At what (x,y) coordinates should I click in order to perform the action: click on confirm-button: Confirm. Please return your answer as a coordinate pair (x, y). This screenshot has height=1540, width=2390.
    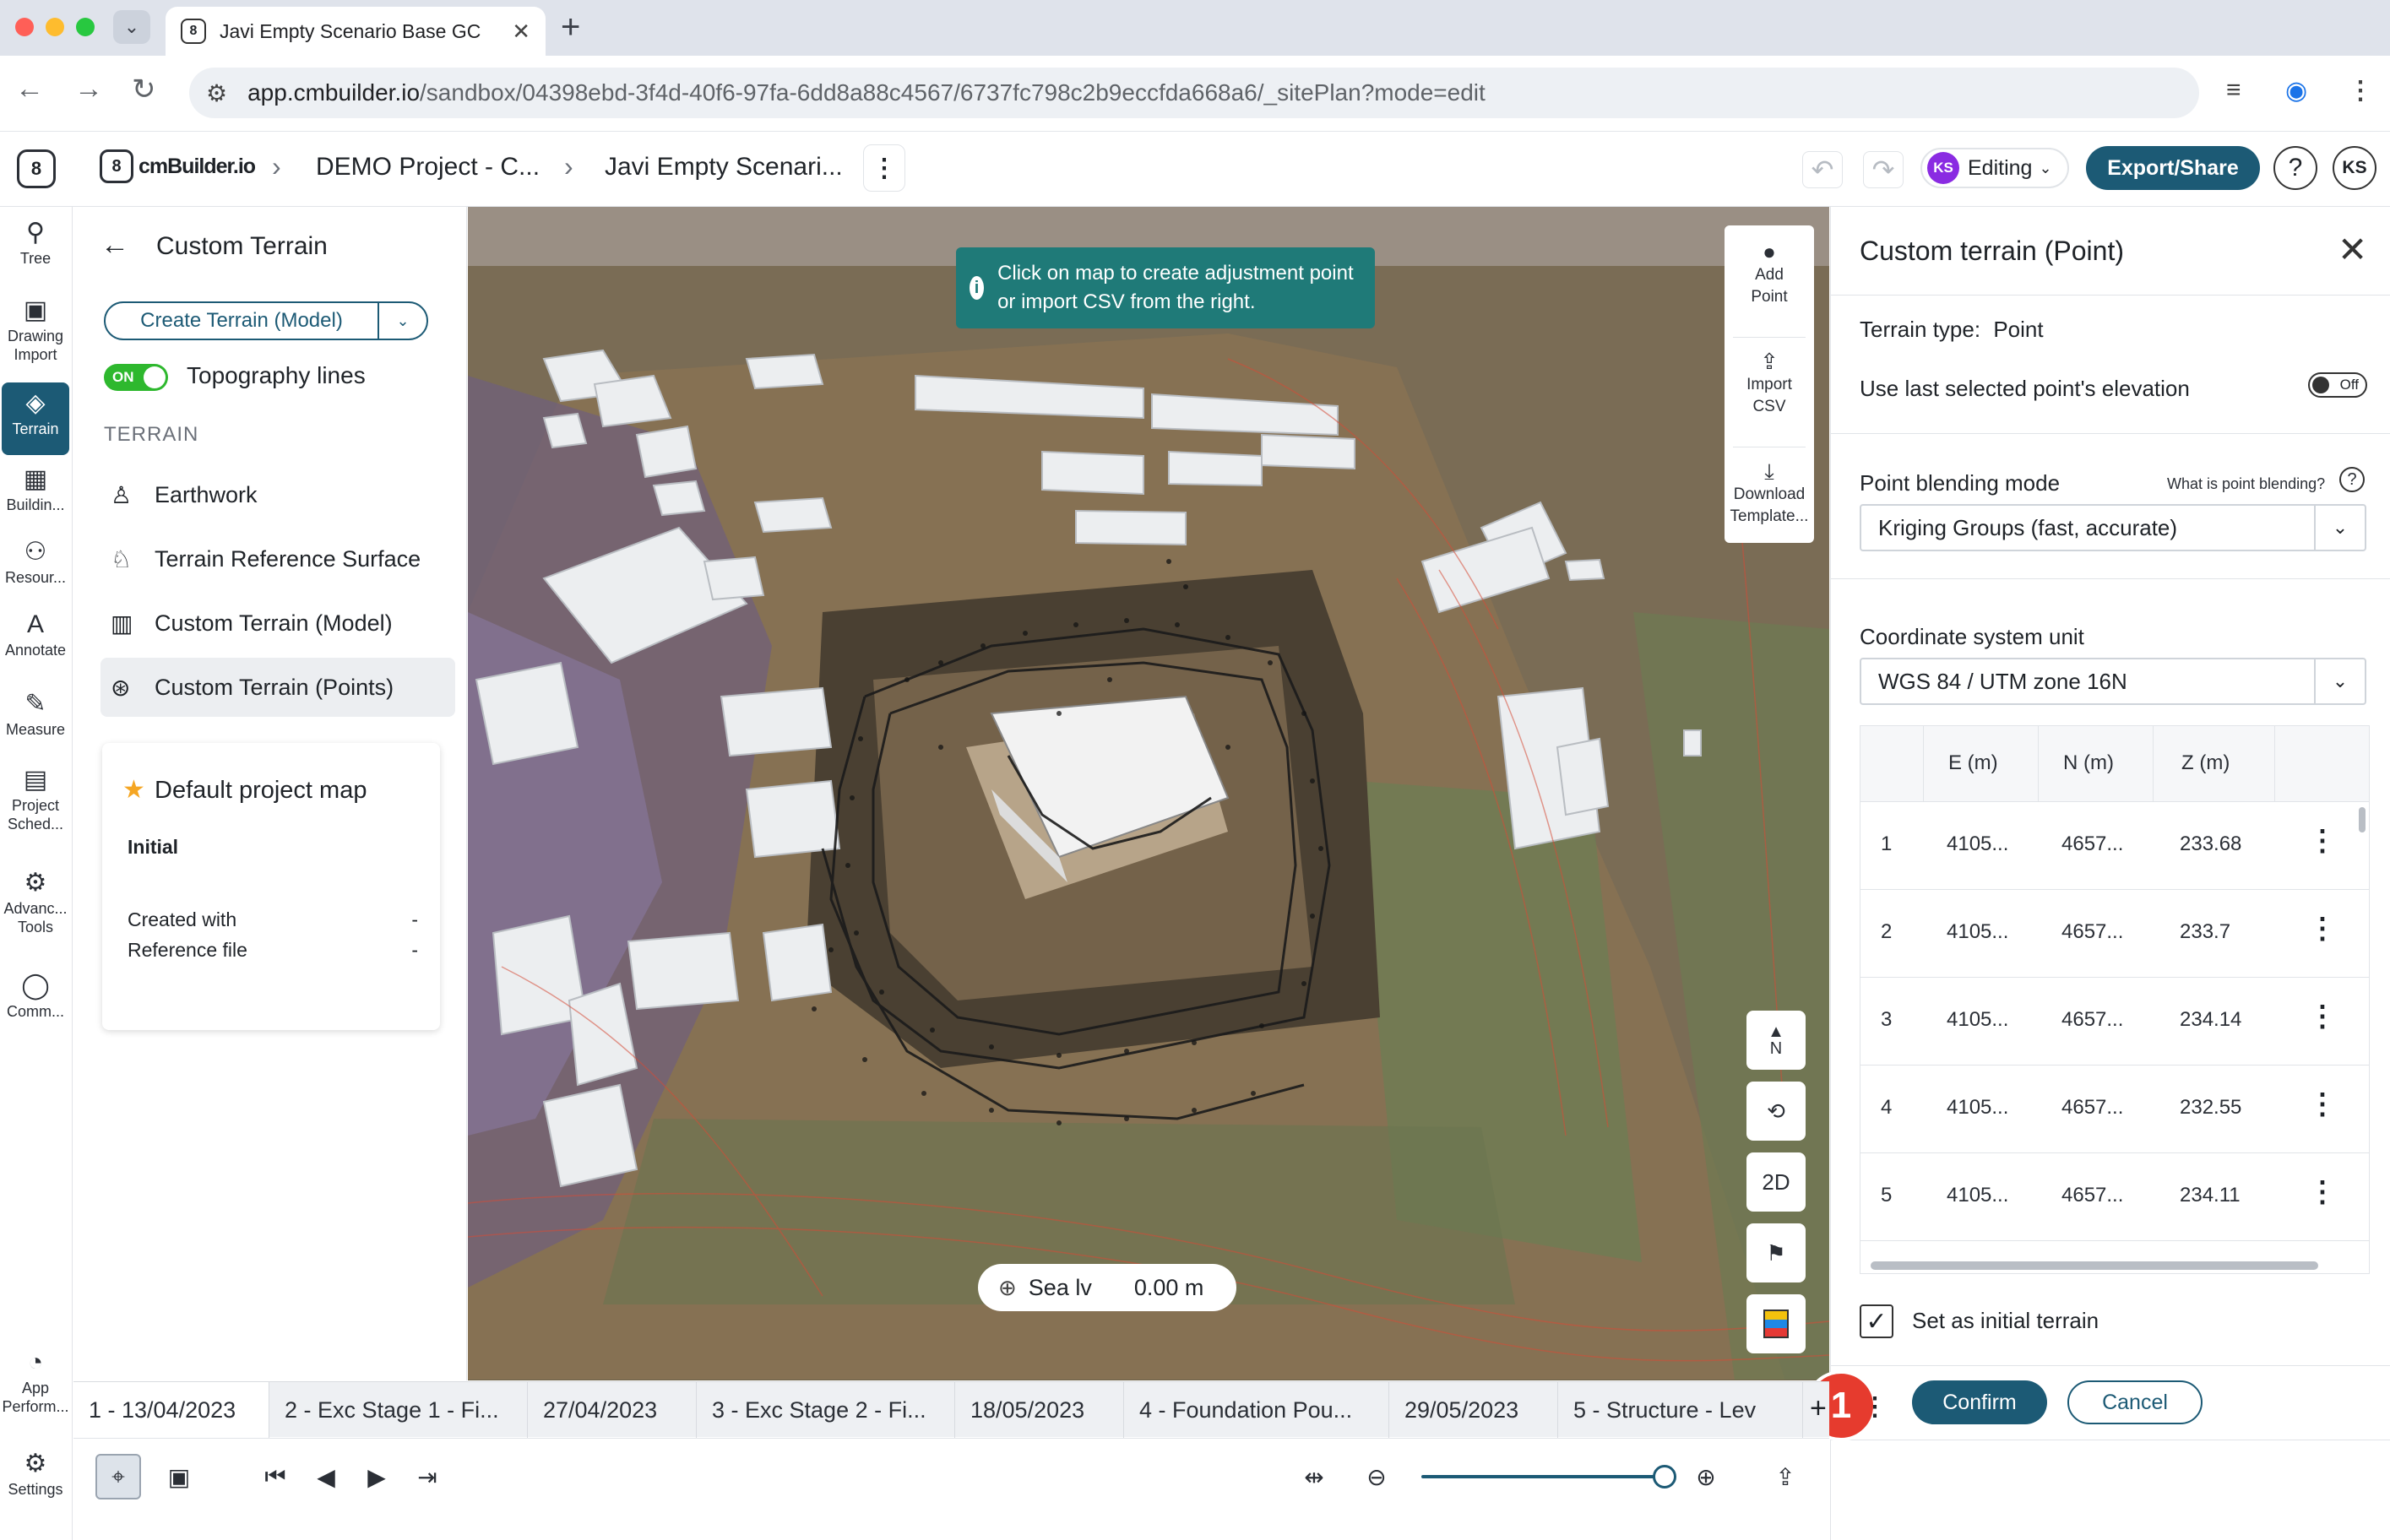
    Looking at the image, I should click on (1979, 1402).